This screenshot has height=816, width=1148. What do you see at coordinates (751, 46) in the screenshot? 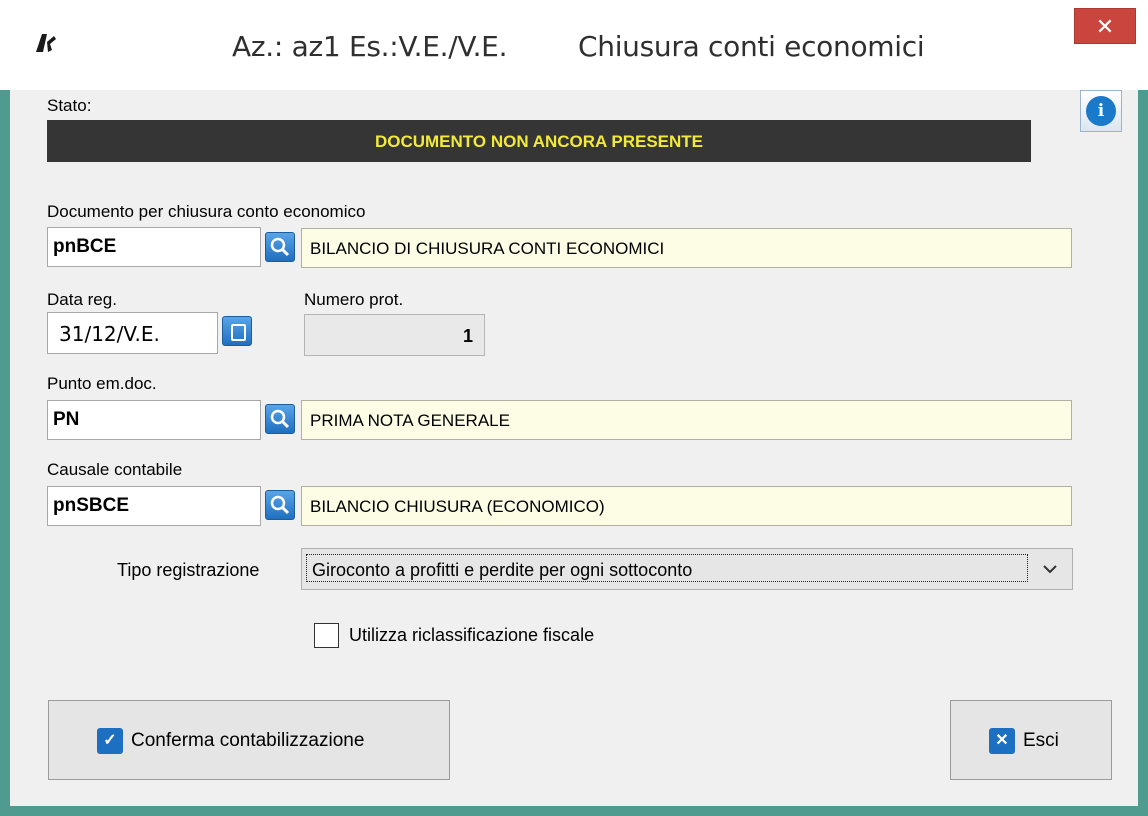
I see `window-title: Chiusura conti economici` at bounding box center [751, 46].